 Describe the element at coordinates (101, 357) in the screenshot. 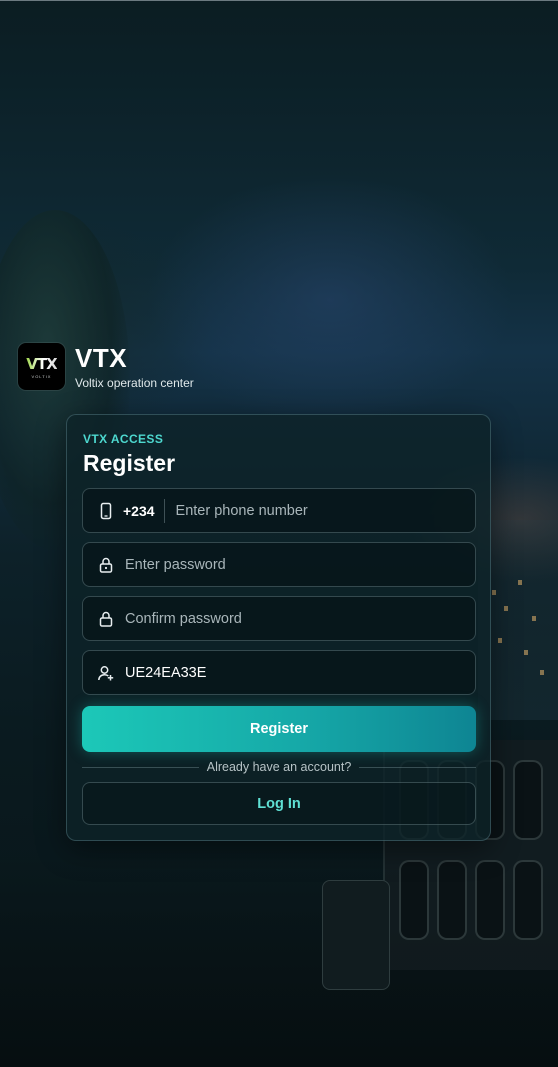

I see `brand-name: VTX` at that location.